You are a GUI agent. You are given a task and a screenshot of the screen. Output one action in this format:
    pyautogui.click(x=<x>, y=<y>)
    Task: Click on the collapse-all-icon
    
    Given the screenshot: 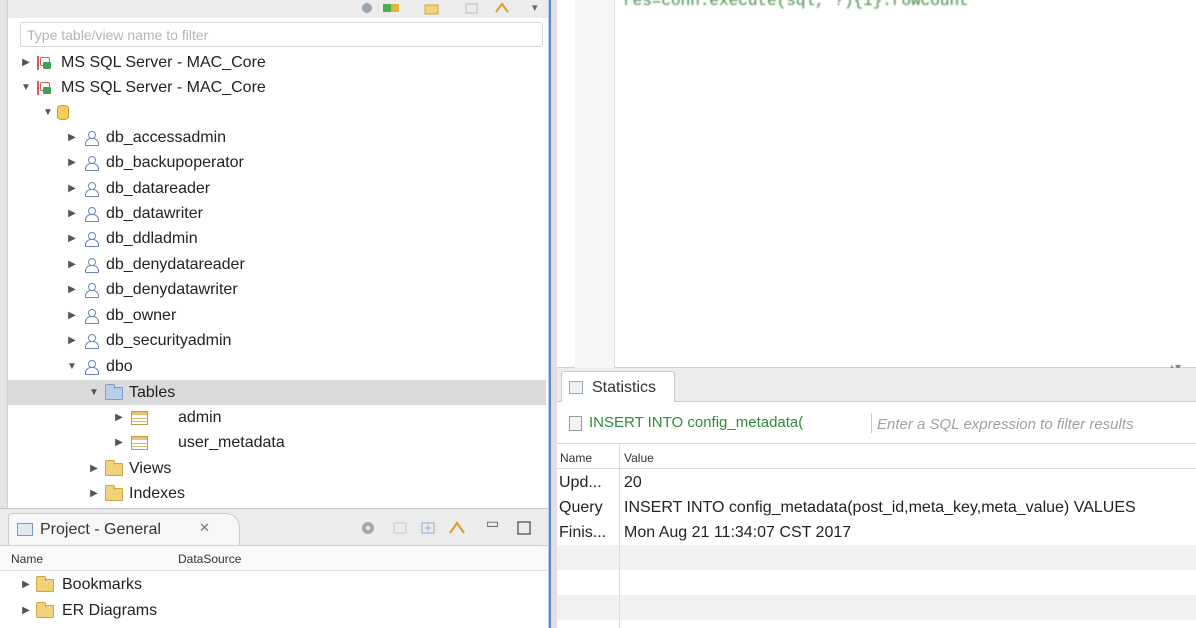 What is the action you would take?
    pyautogui.click(x=400, y=528)
    